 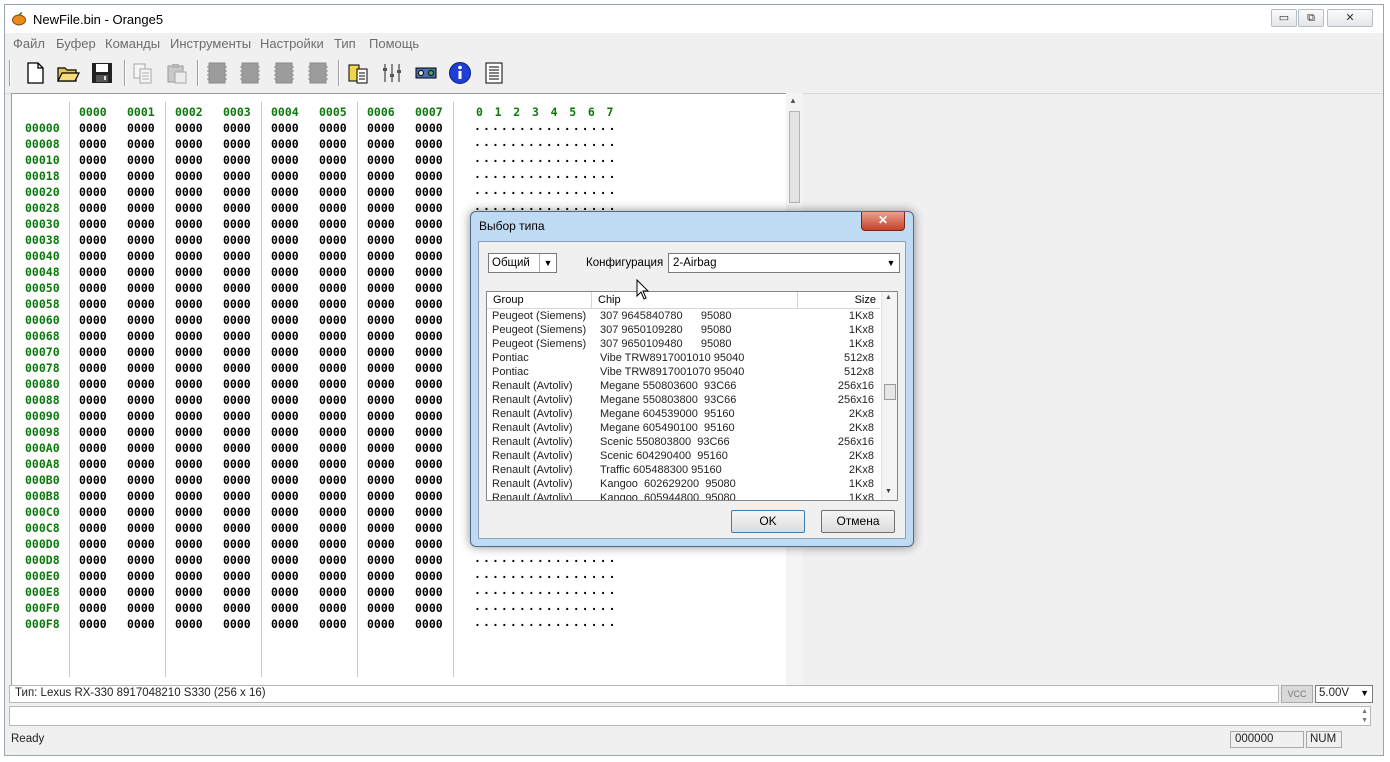 I want to click on config-select: 2-Airbag ▼, so click(x=784, y=263).